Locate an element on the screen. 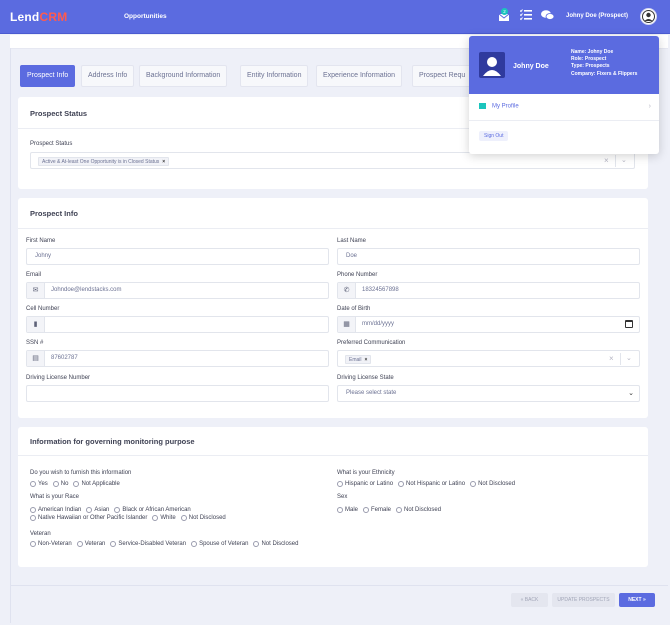  first-name-label: First Name is located at coordinates (41, 241).